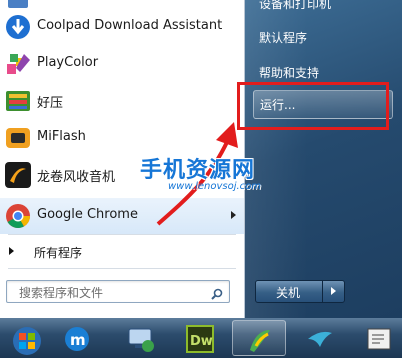 This screenshot has width=402, height=358. I want to click on taskbar-network, so click(141, 338).